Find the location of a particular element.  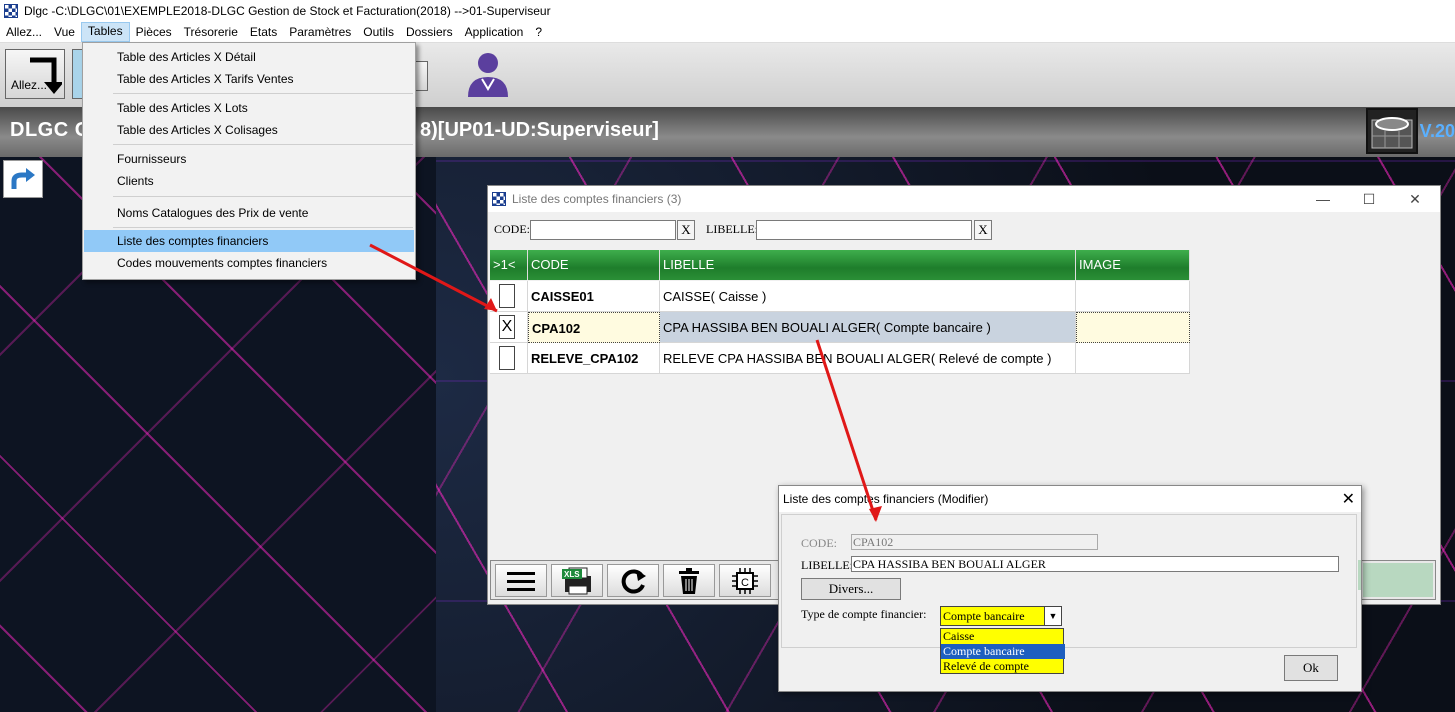

annotation-arrow-menu-to-row is located at coordinates (433, 278).